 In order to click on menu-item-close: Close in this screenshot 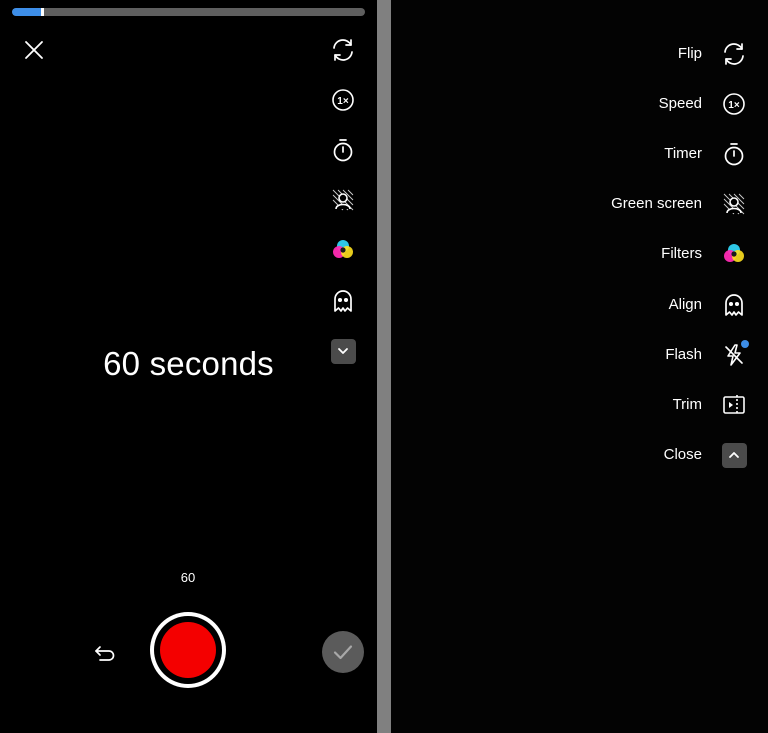, I will do `click(579, 455)`.